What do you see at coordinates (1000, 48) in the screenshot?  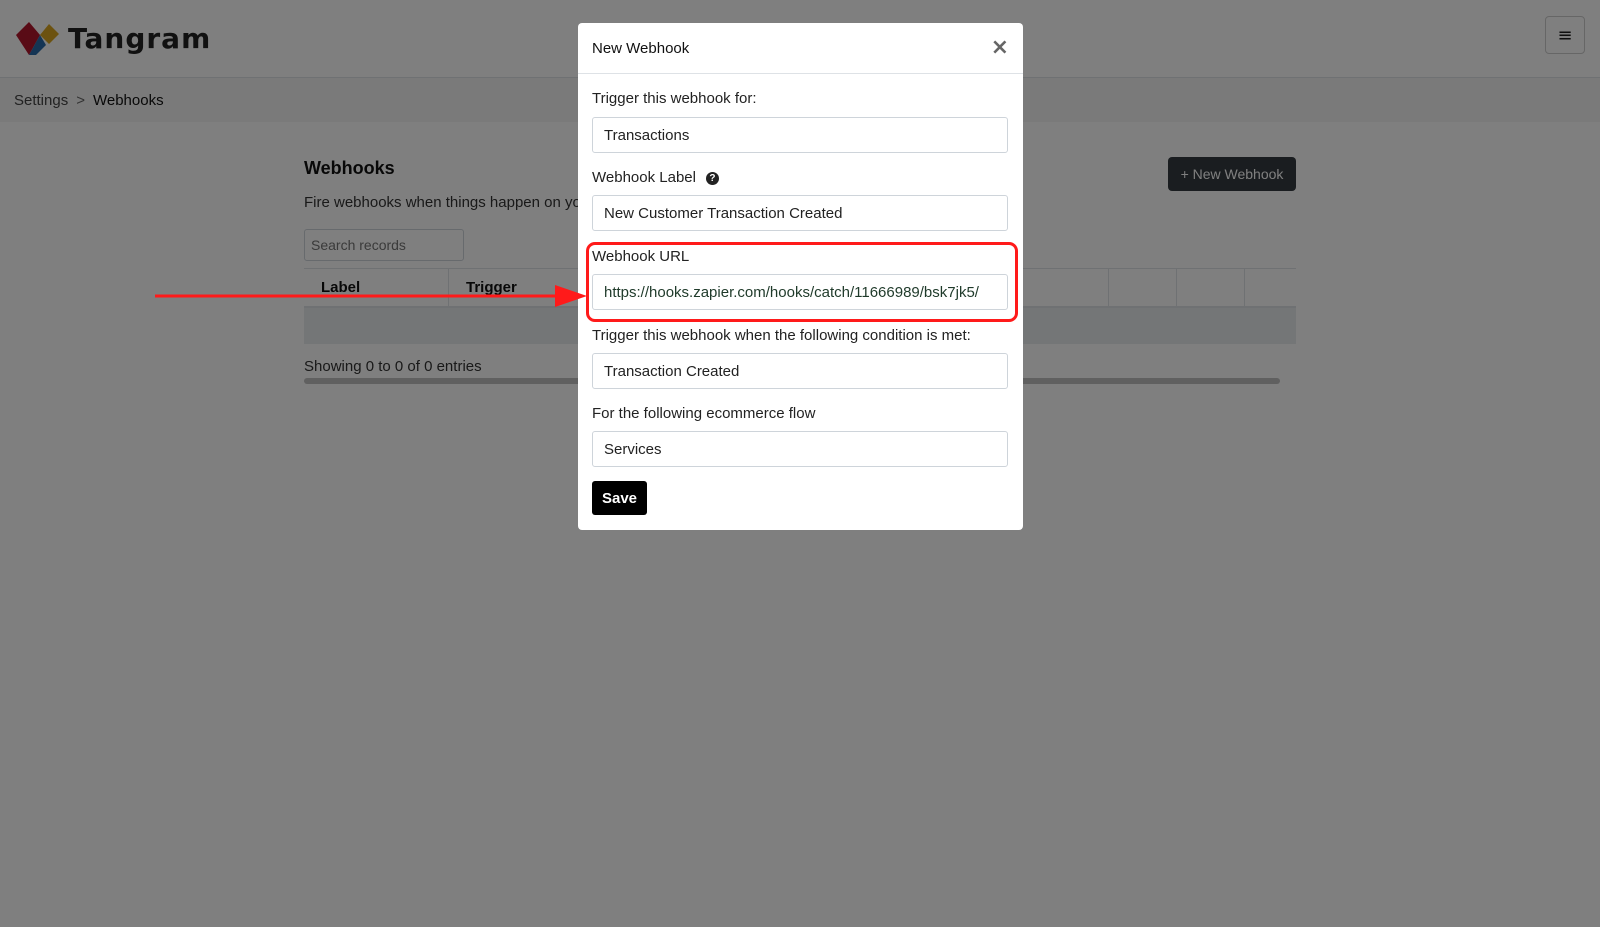 I see `close-icon: ×` at bounding box center [1000, 48].